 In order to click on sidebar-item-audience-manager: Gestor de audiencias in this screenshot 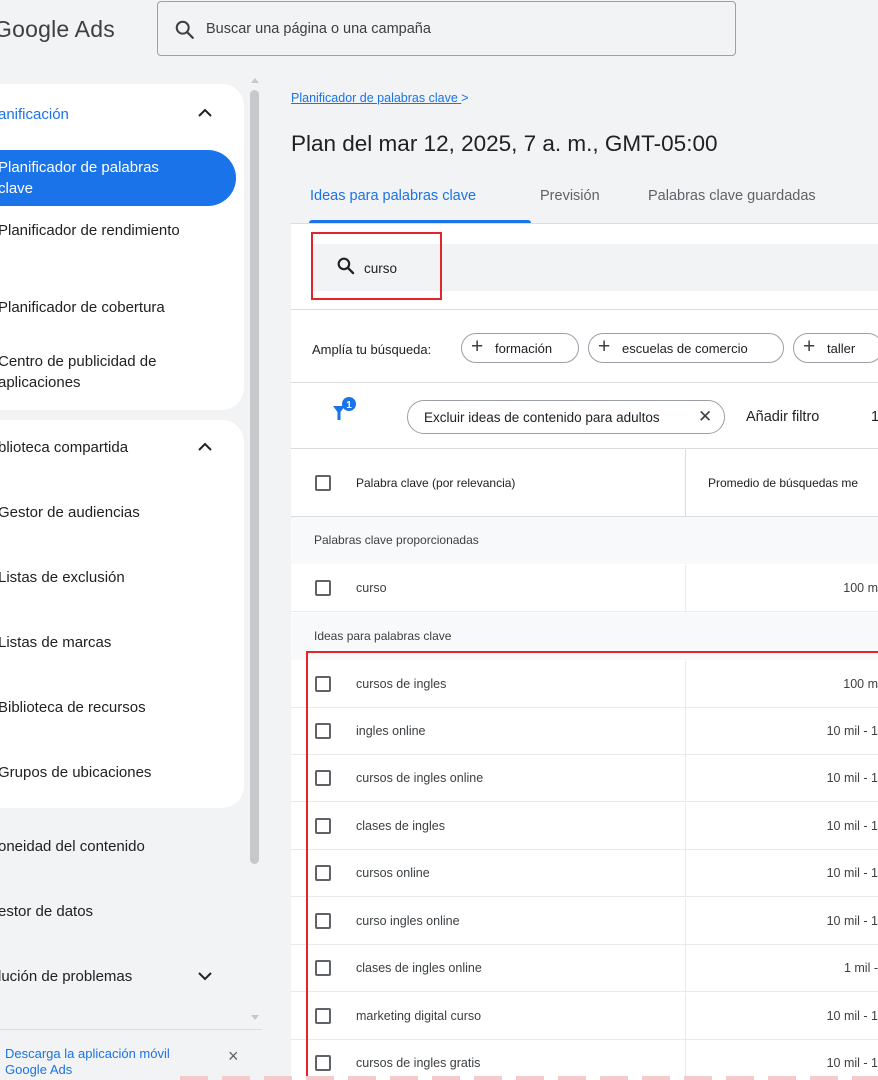, I will do `click(70, 512)`.